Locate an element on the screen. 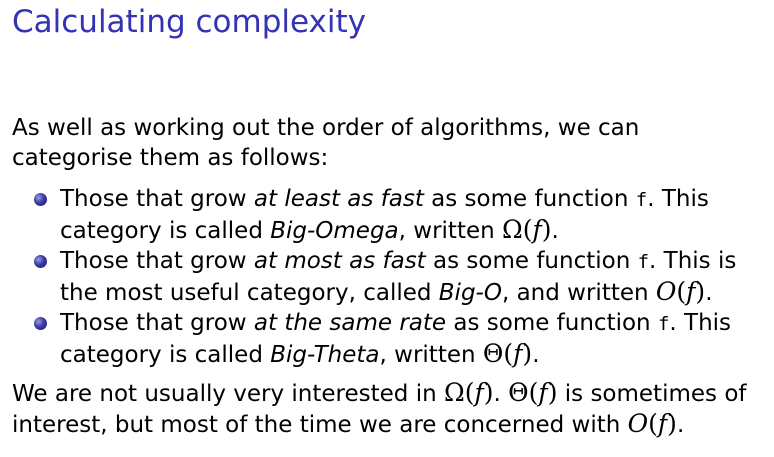 This screenshot has width=774, height=457. bullet-emphasis: at most as fast is located at coordinates (339, 261).